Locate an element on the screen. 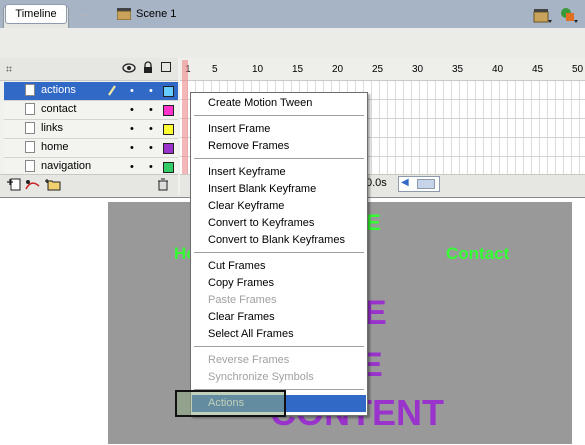 This screenshot has width=585, height=445. pencil-icon is located at coordinates (112, 90).